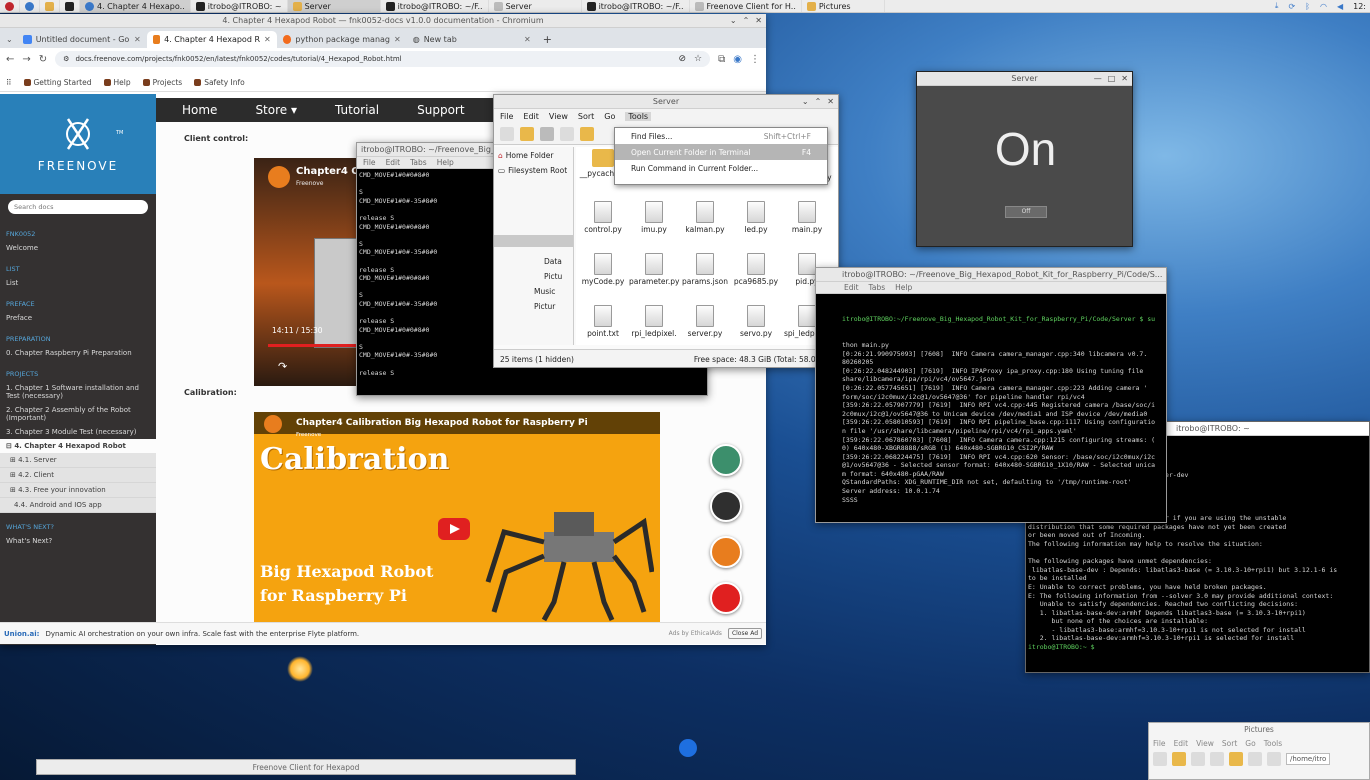 The width and height of the screenshot is (1370, 780). I want to click on browser-launcher-icon, so click(30, 6).